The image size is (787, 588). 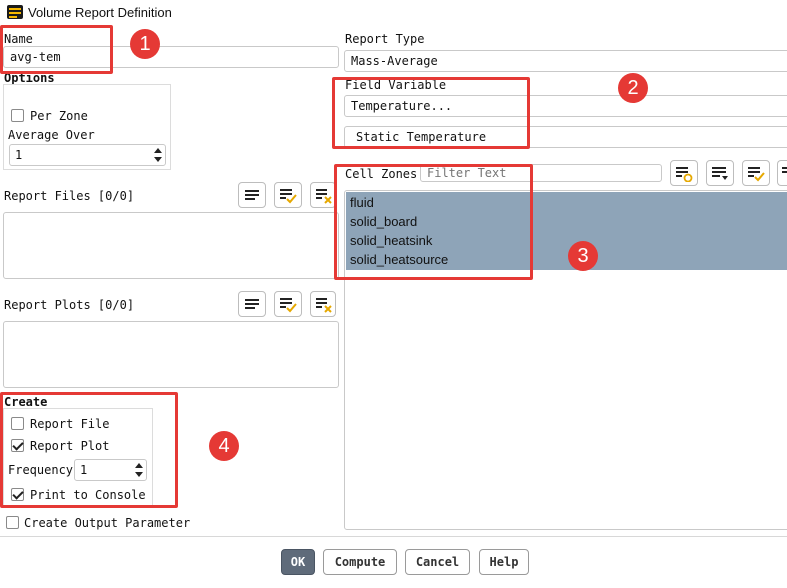 I want to click on report-plots-deselect-all-button, so click(x=323, y=304).